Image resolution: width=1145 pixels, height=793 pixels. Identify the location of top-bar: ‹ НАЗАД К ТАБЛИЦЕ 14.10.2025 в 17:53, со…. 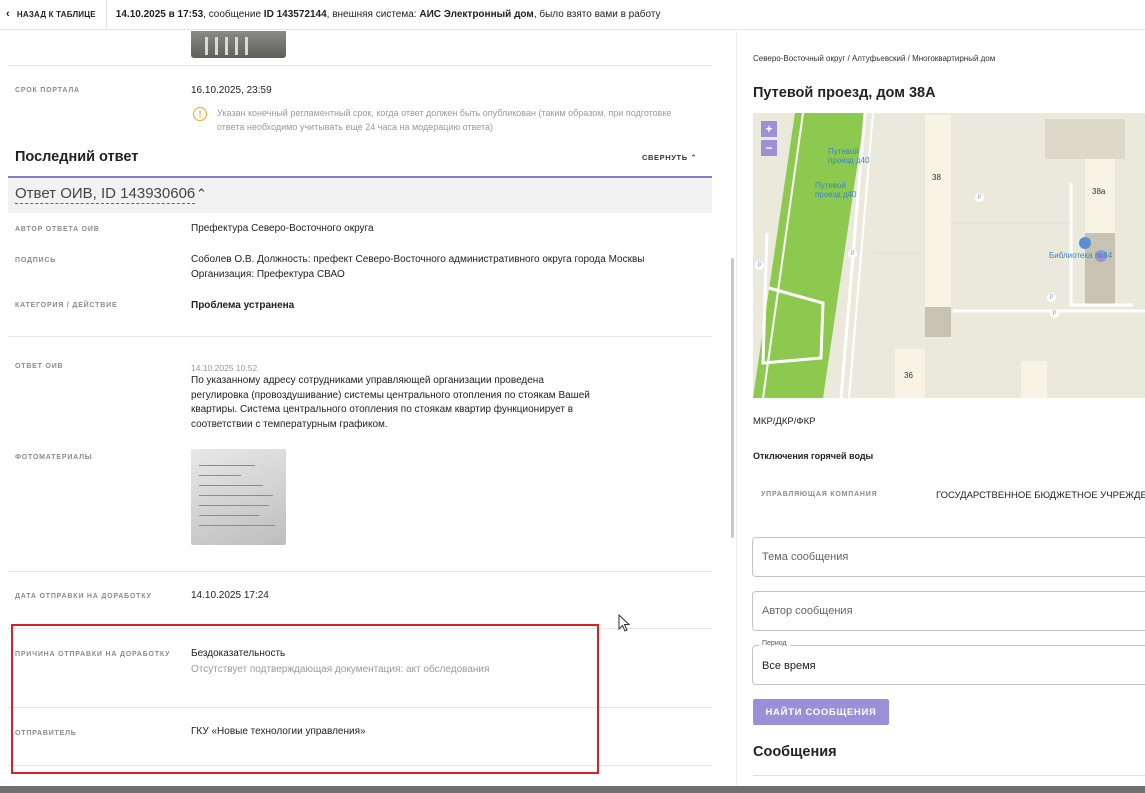
(572, 15).